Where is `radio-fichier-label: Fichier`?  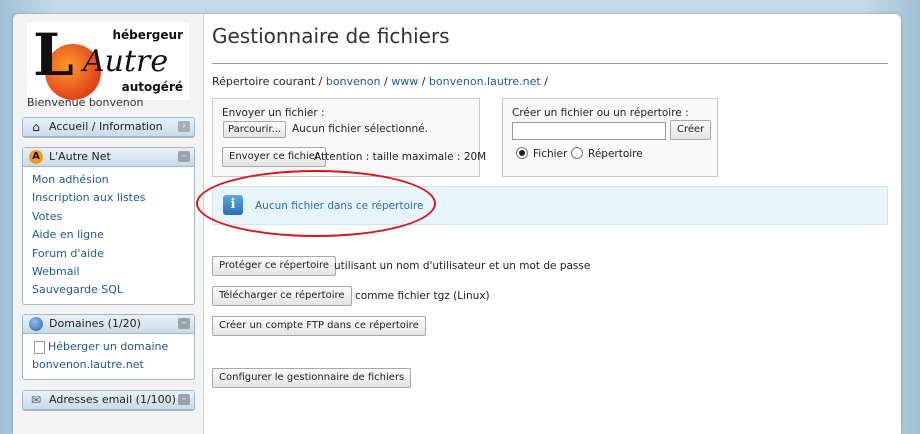 radio-fichier-label: Fichier is located at coordinates (550, 154).